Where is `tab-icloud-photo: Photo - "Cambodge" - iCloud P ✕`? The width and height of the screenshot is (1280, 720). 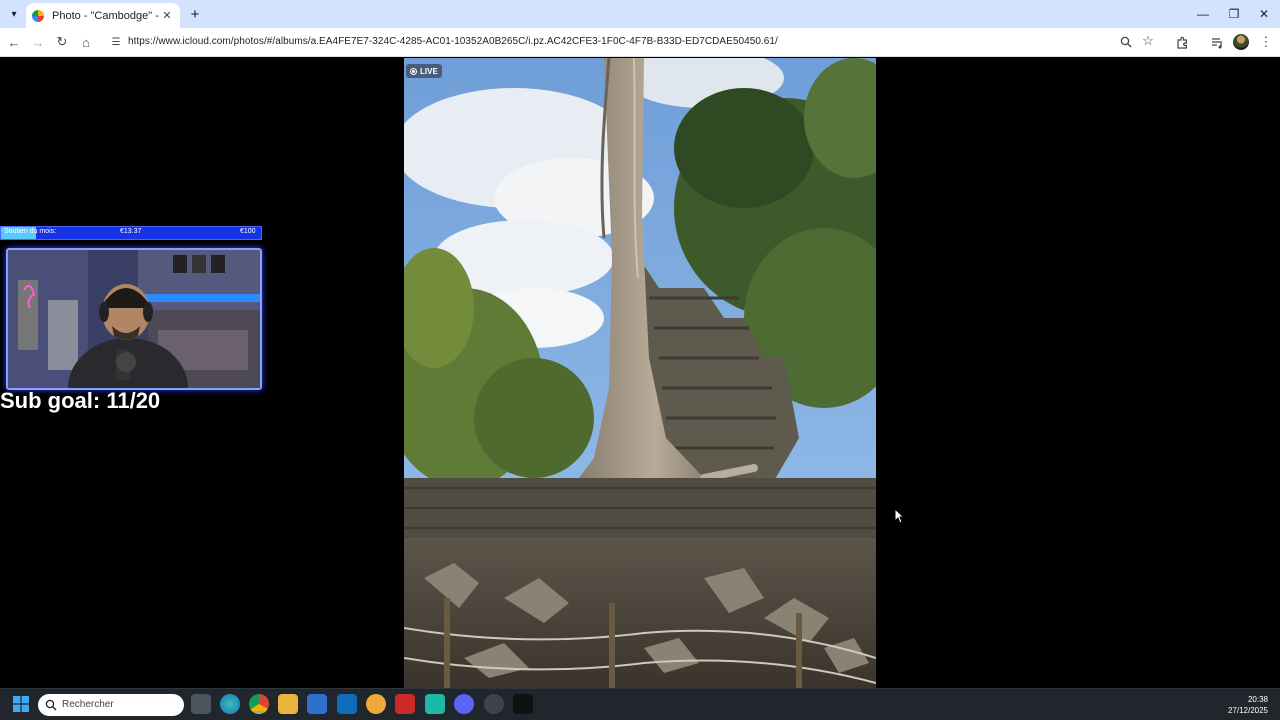 tab-icloud-photo: Photo - "Cambodge" - iCloud P ✕ is located at coordinates (103, 15).